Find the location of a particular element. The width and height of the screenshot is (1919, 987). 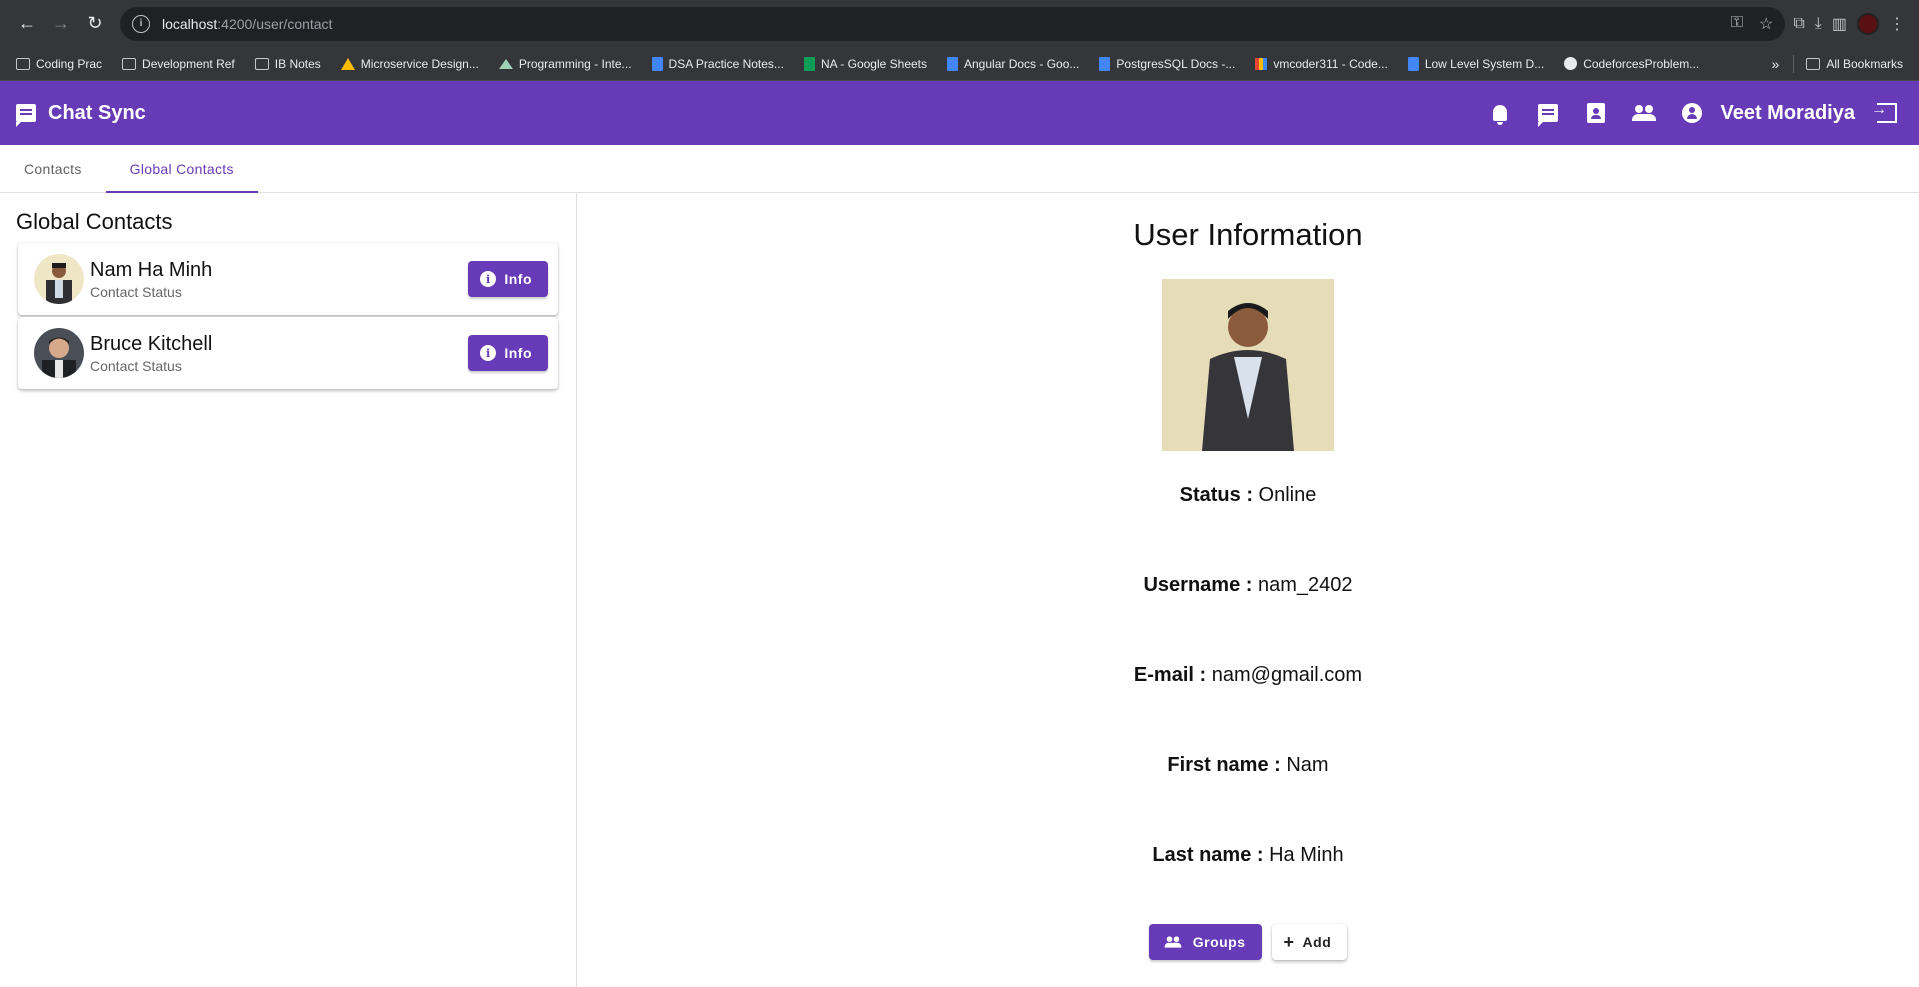

field-value: nam_2402 is located at coordinates (1305, 585).